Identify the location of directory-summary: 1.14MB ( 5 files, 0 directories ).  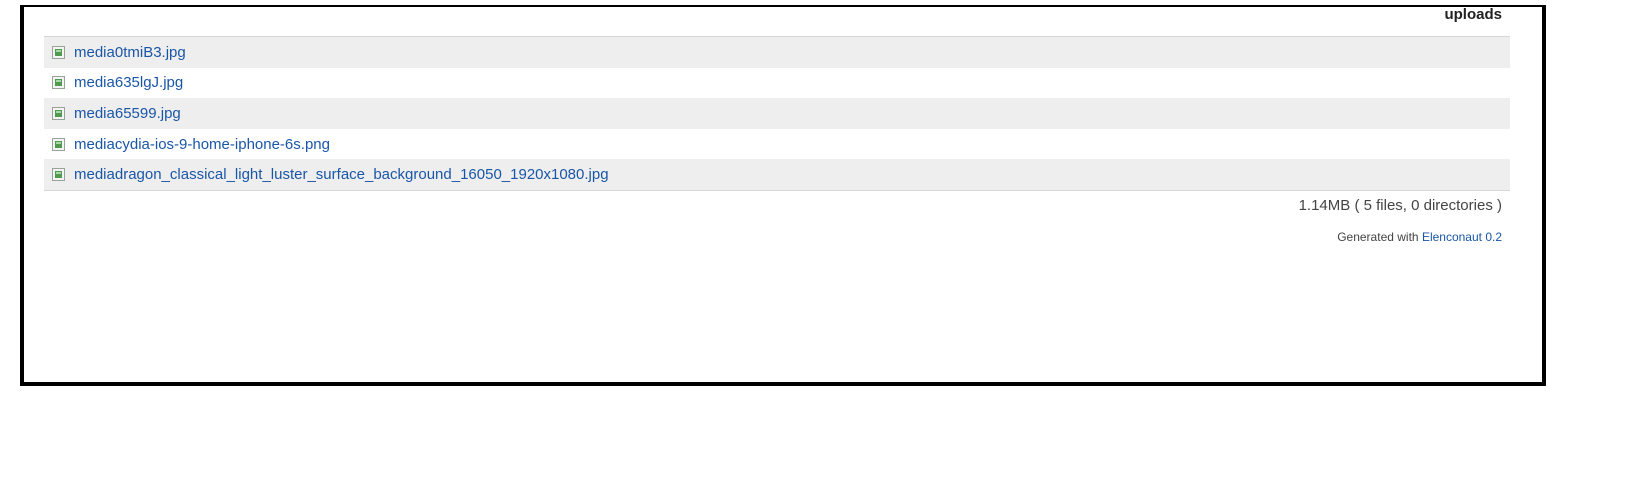
(1400, 205).